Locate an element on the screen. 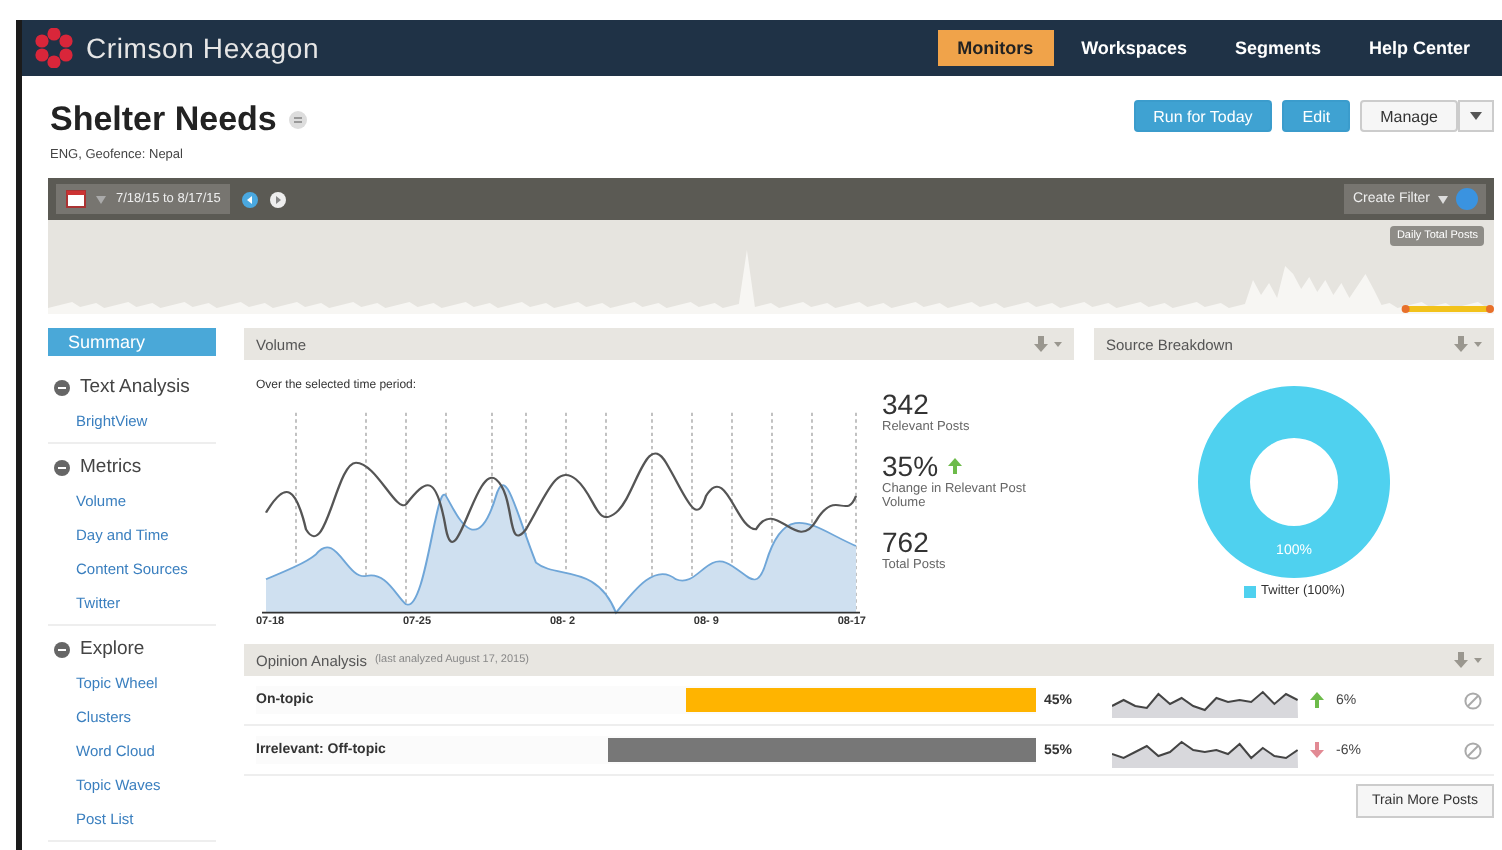 This screenshot has width=1502, height=850. sidebar-item: Summary is located at coordinates (132, 342).